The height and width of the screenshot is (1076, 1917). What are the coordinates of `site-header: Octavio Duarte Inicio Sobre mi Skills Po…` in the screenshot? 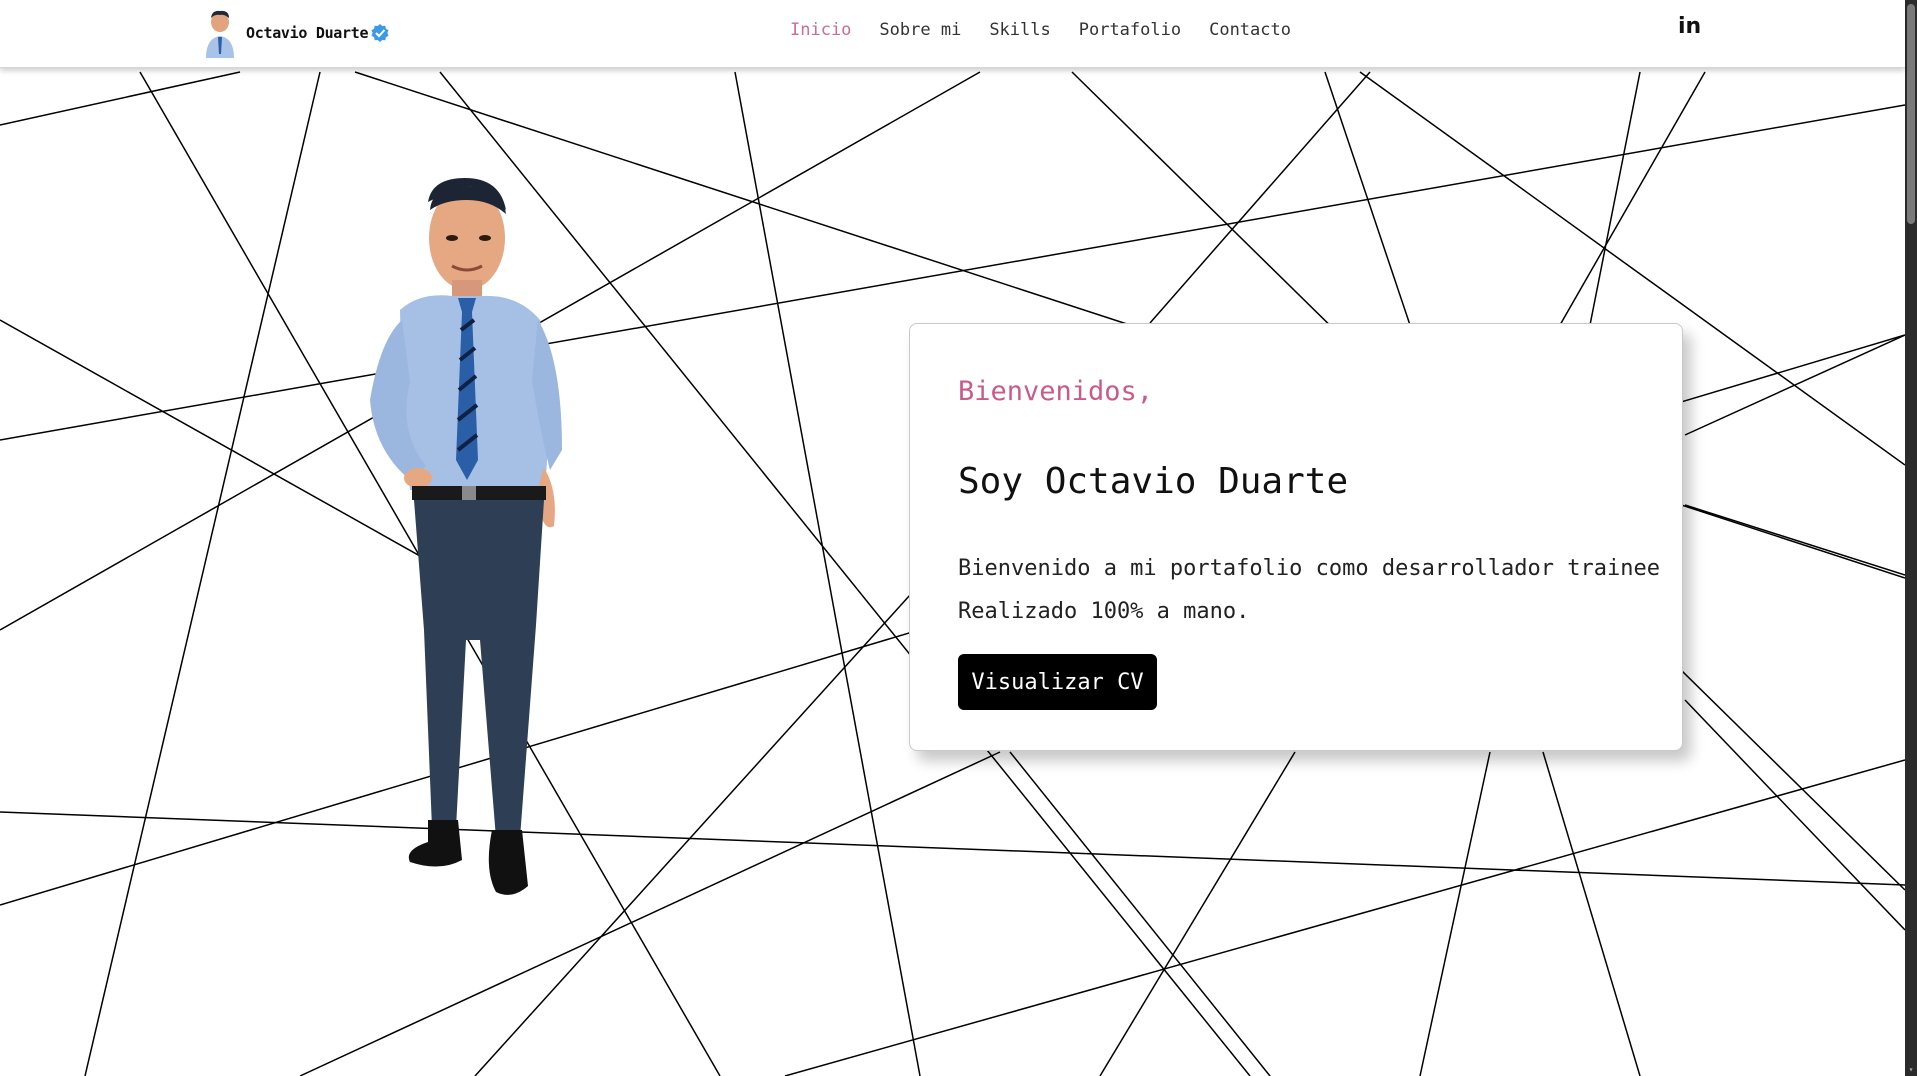 It's located at (952, 34).